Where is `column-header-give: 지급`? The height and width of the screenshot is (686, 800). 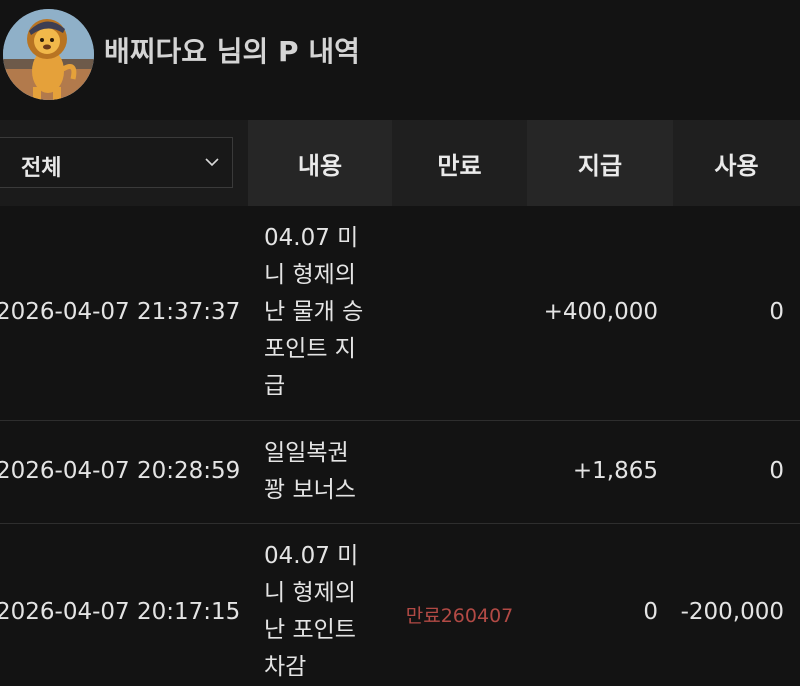 column-header-give: 지급 is located at coordinates (600, 163).